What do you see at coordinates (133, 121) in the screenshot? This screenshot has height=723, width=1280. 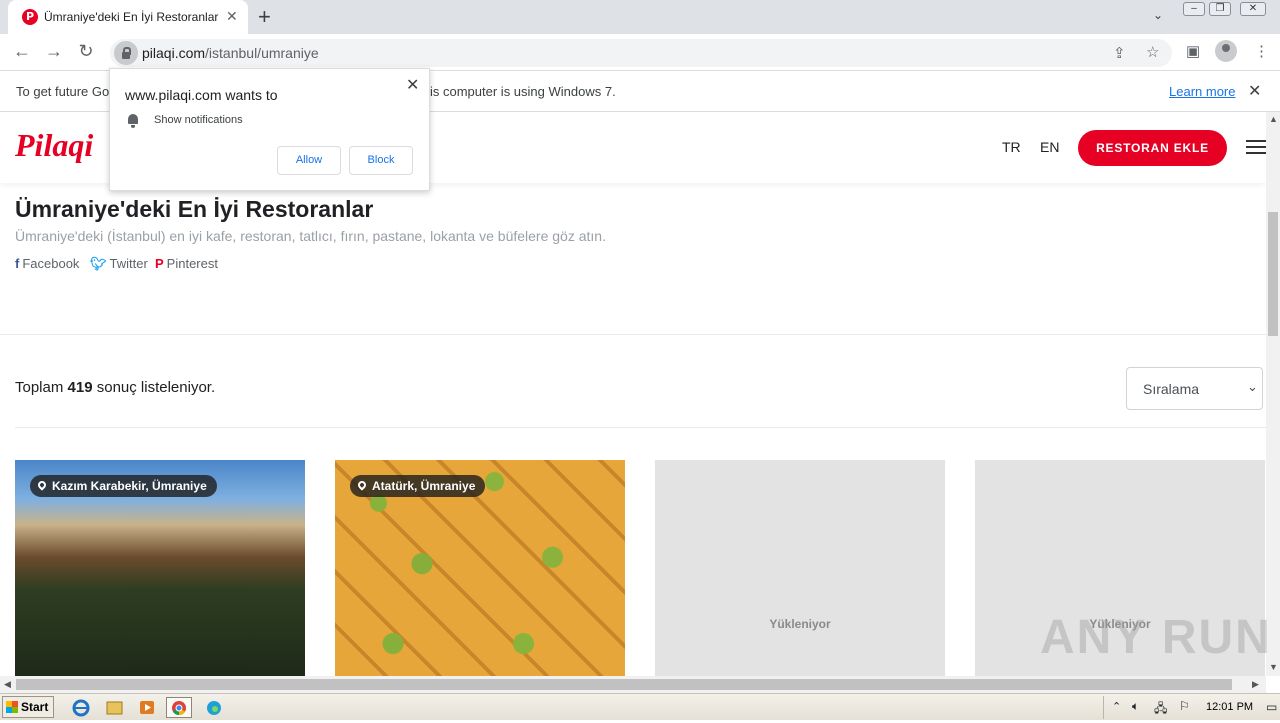 I see `bell-icon` at bounding box center [133, 121].